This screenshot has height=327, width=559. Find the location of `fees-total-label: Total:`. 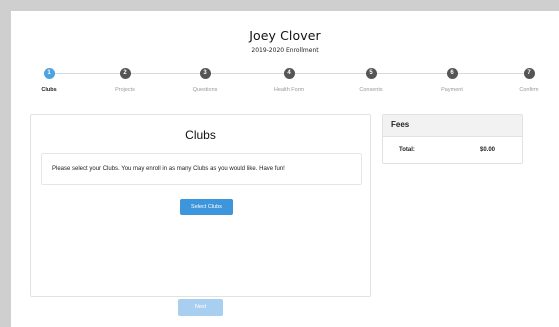

fees-total-label: Total: is located at coordinates (407, 150).